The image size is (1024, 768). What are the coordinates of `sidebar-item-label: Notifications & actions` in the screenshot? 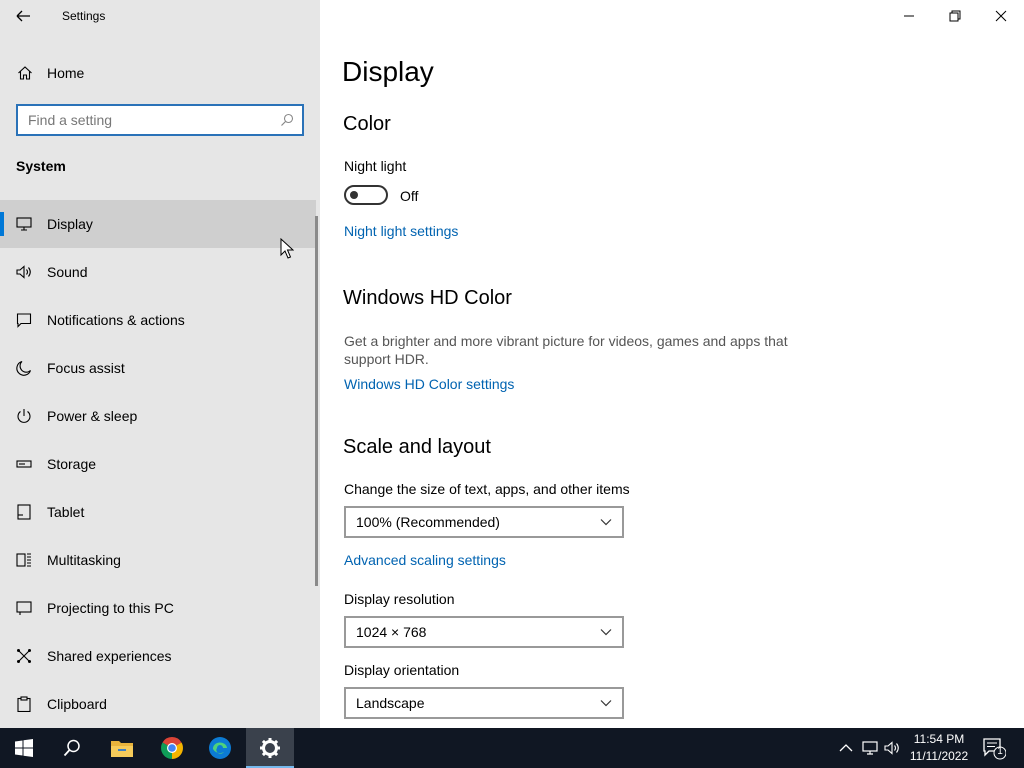 It's located at (116, 320).